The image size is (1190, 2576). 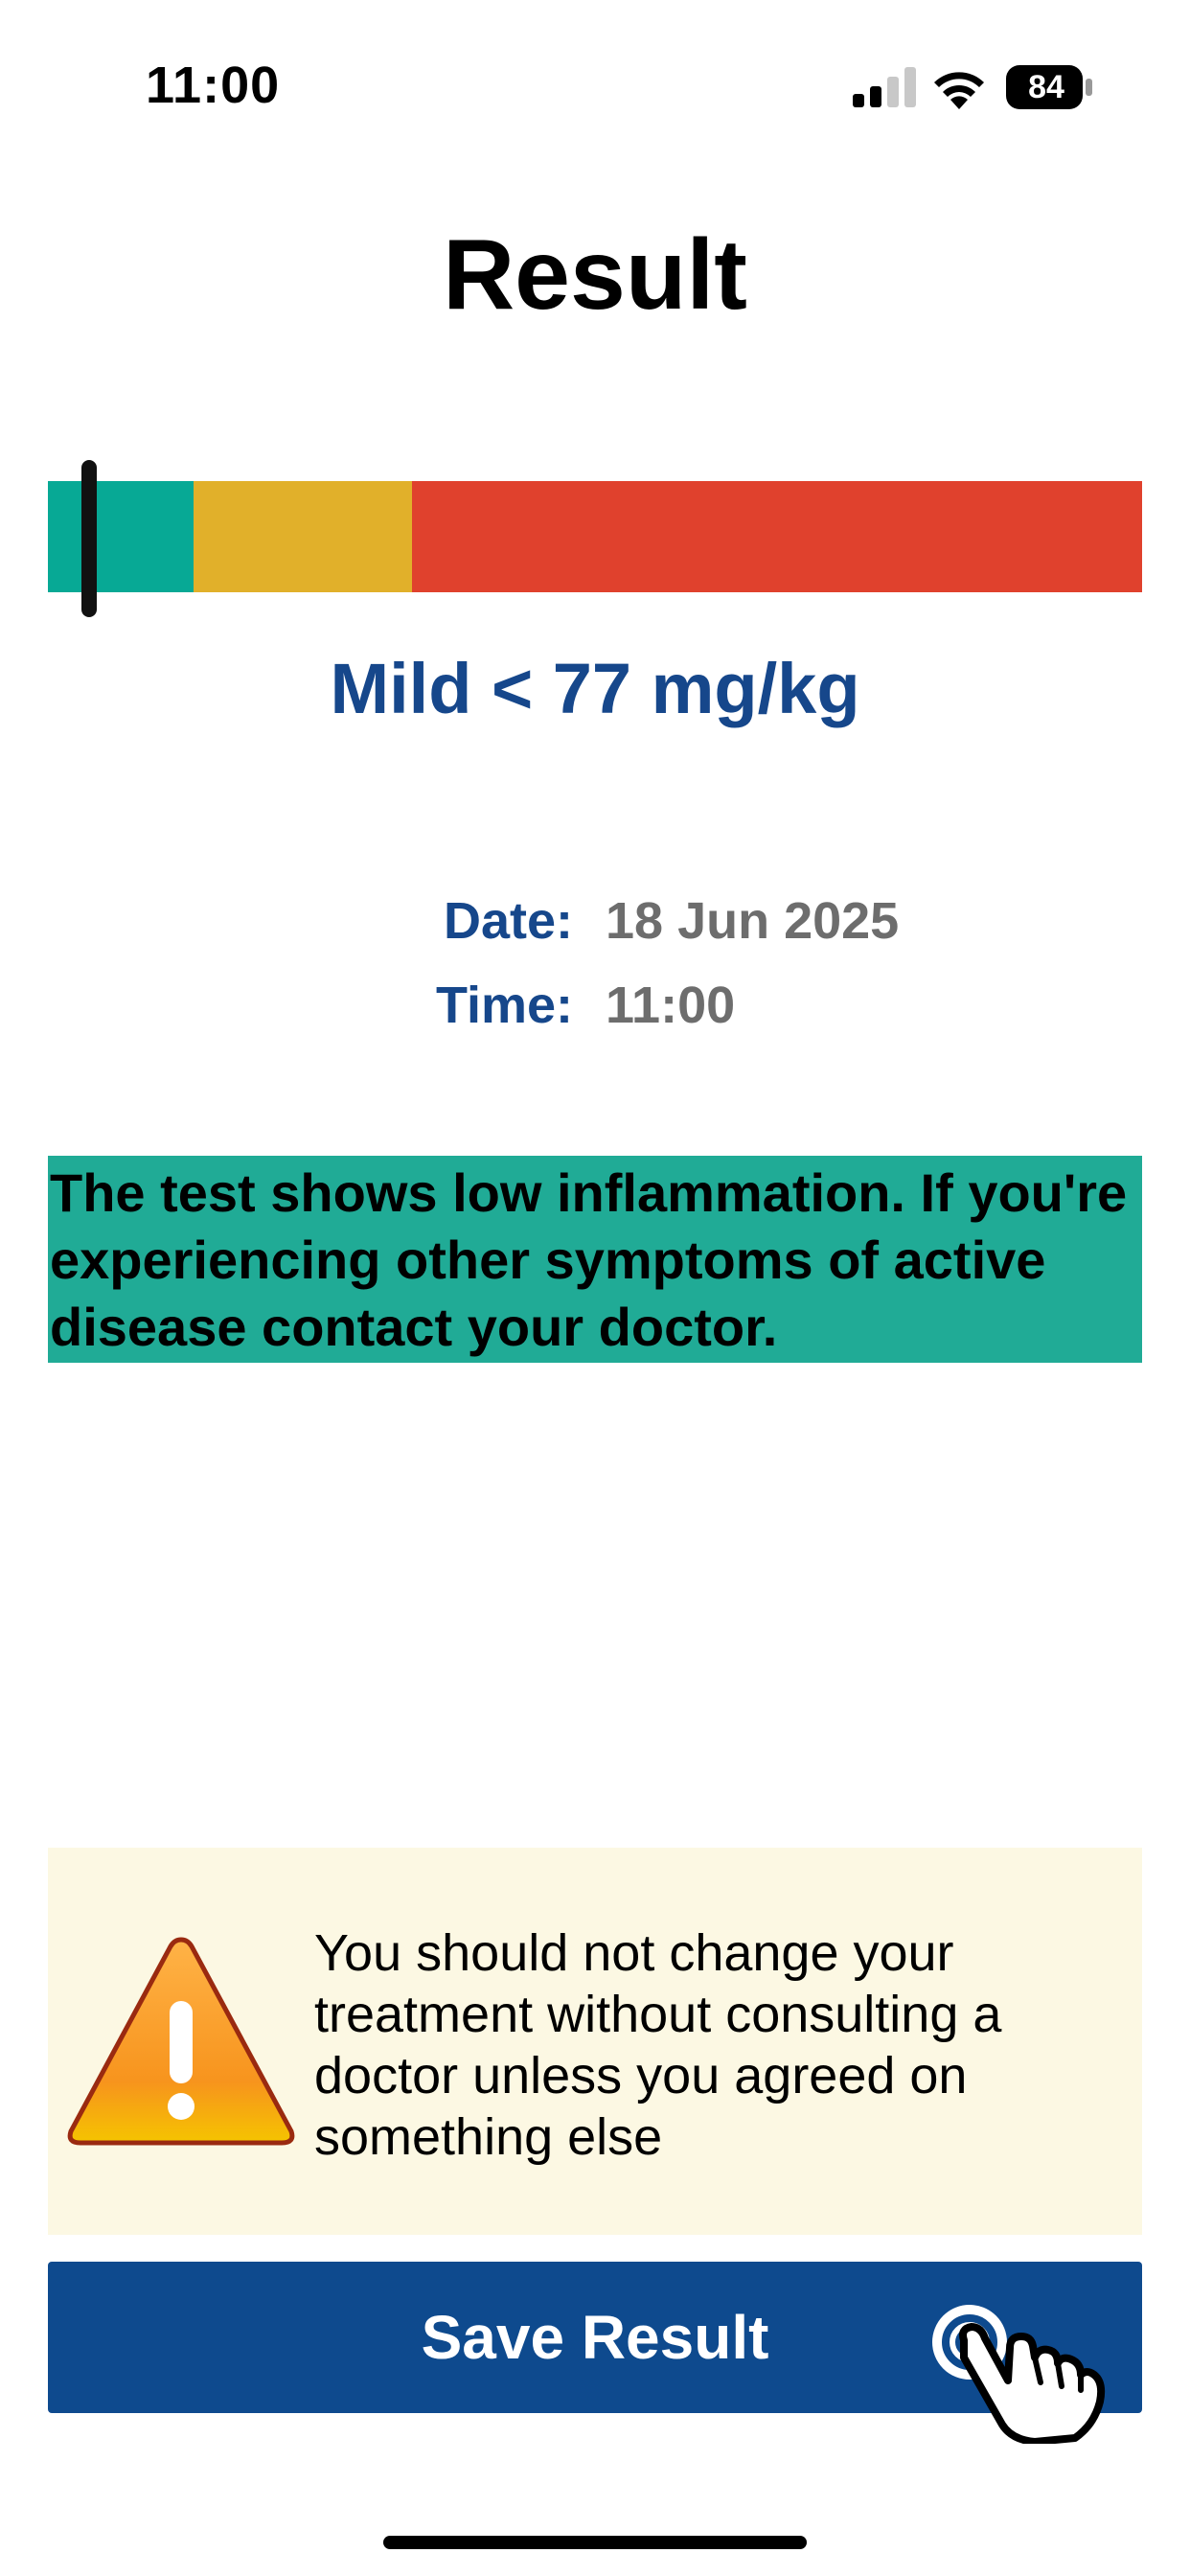 What do you see at coordinates (595, 275) in the screenshot?
I see `page-title: Result` at bounding box center [595, 275].